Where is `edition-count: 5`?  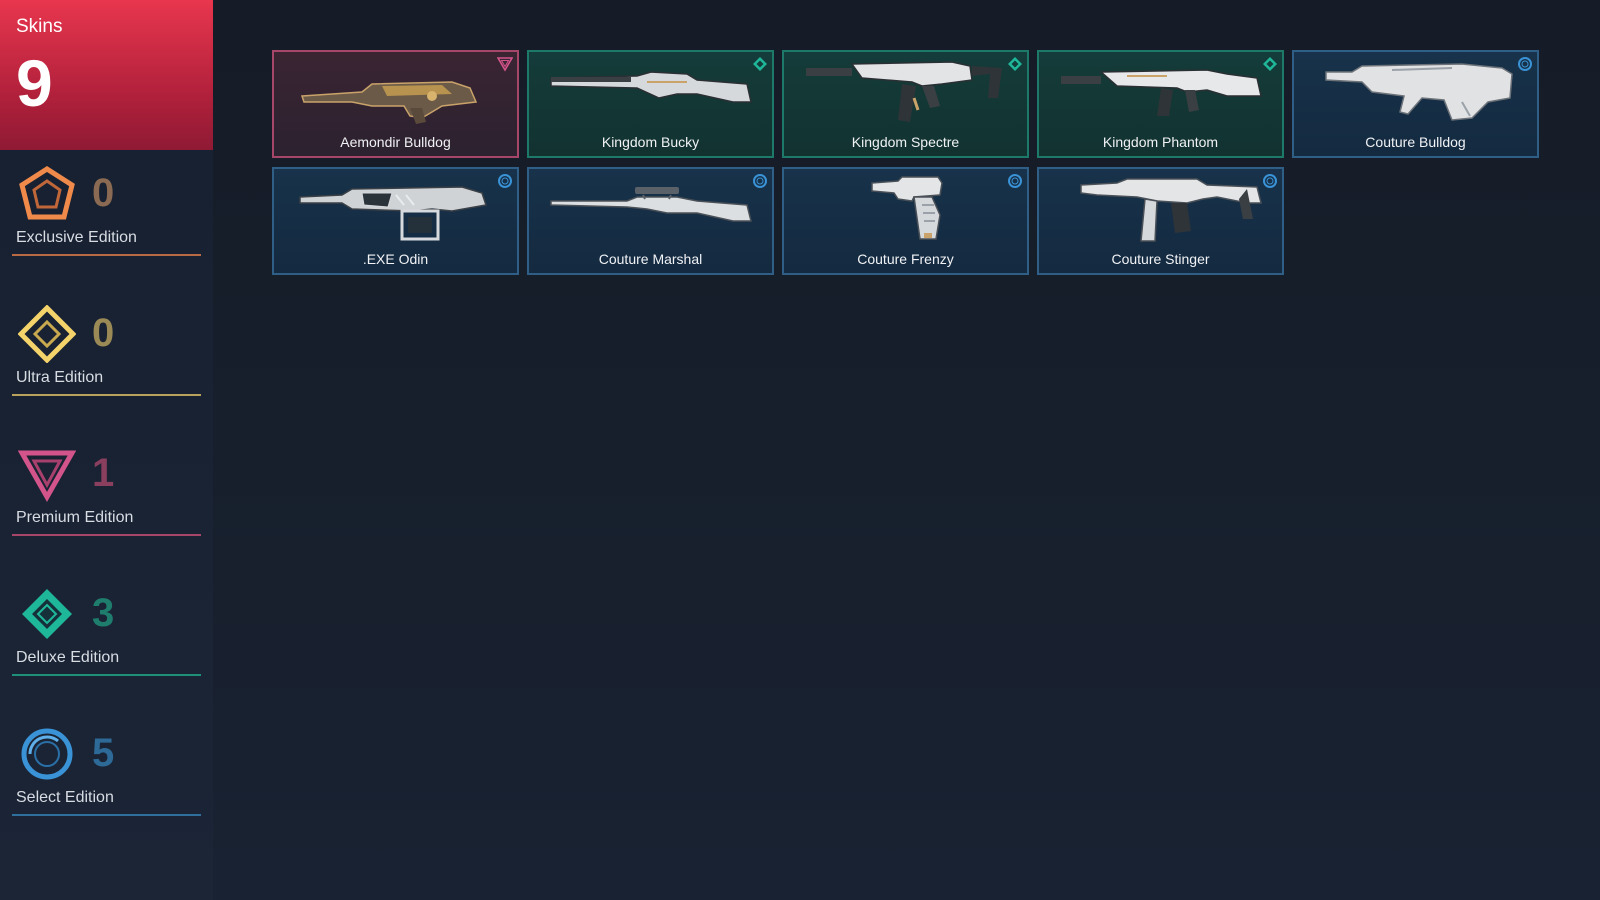
edition-count: 5 is located at coordinates (103, 753).